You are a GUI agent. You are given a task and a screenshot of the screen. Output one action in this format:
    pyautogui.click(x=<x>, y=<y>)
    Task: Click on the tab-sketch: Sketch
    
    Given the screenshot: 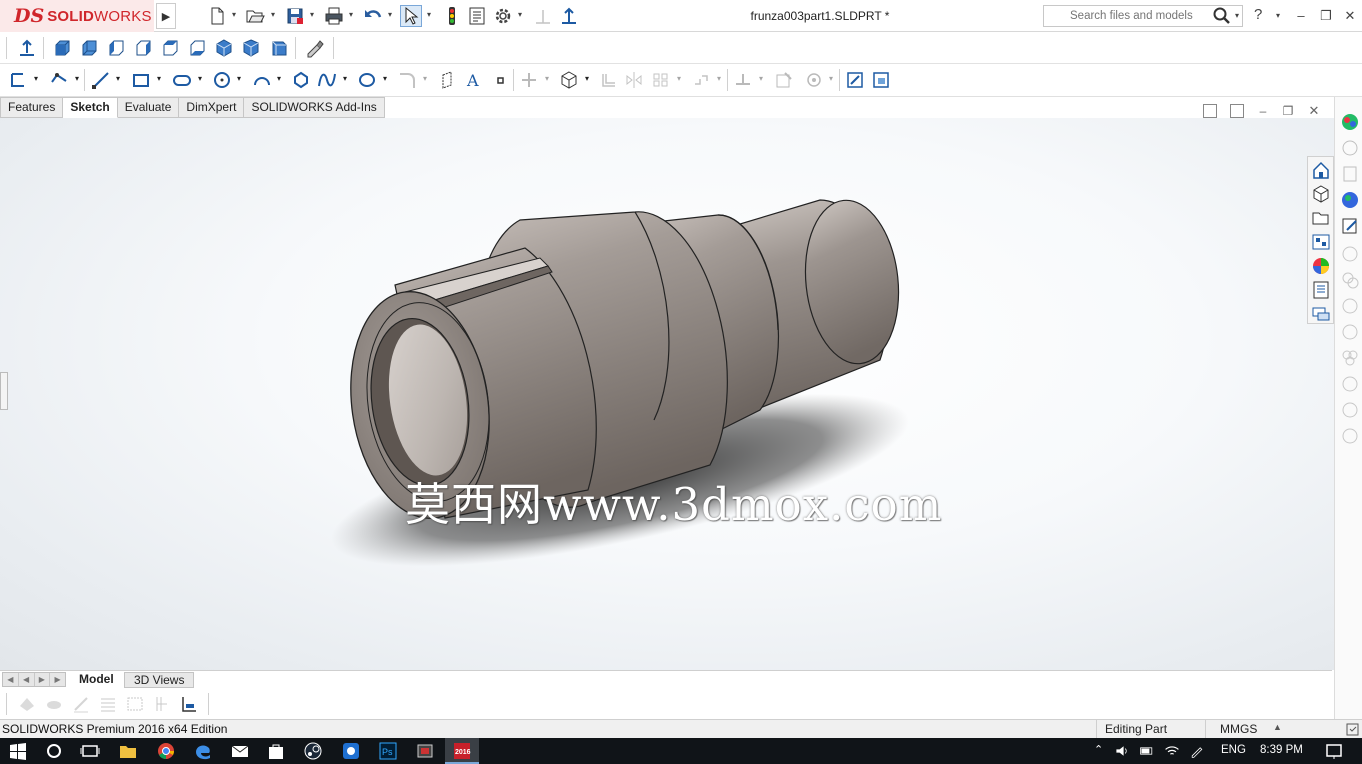 What is the action you would take?
    pyautogui.click(x=90, y=107)
    